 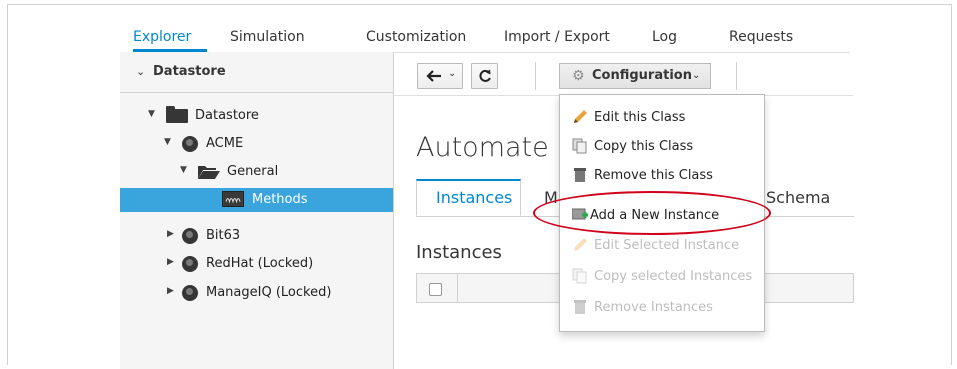 I want to click on menu-item-label: Remove Instances, so click(x=653, y=307).